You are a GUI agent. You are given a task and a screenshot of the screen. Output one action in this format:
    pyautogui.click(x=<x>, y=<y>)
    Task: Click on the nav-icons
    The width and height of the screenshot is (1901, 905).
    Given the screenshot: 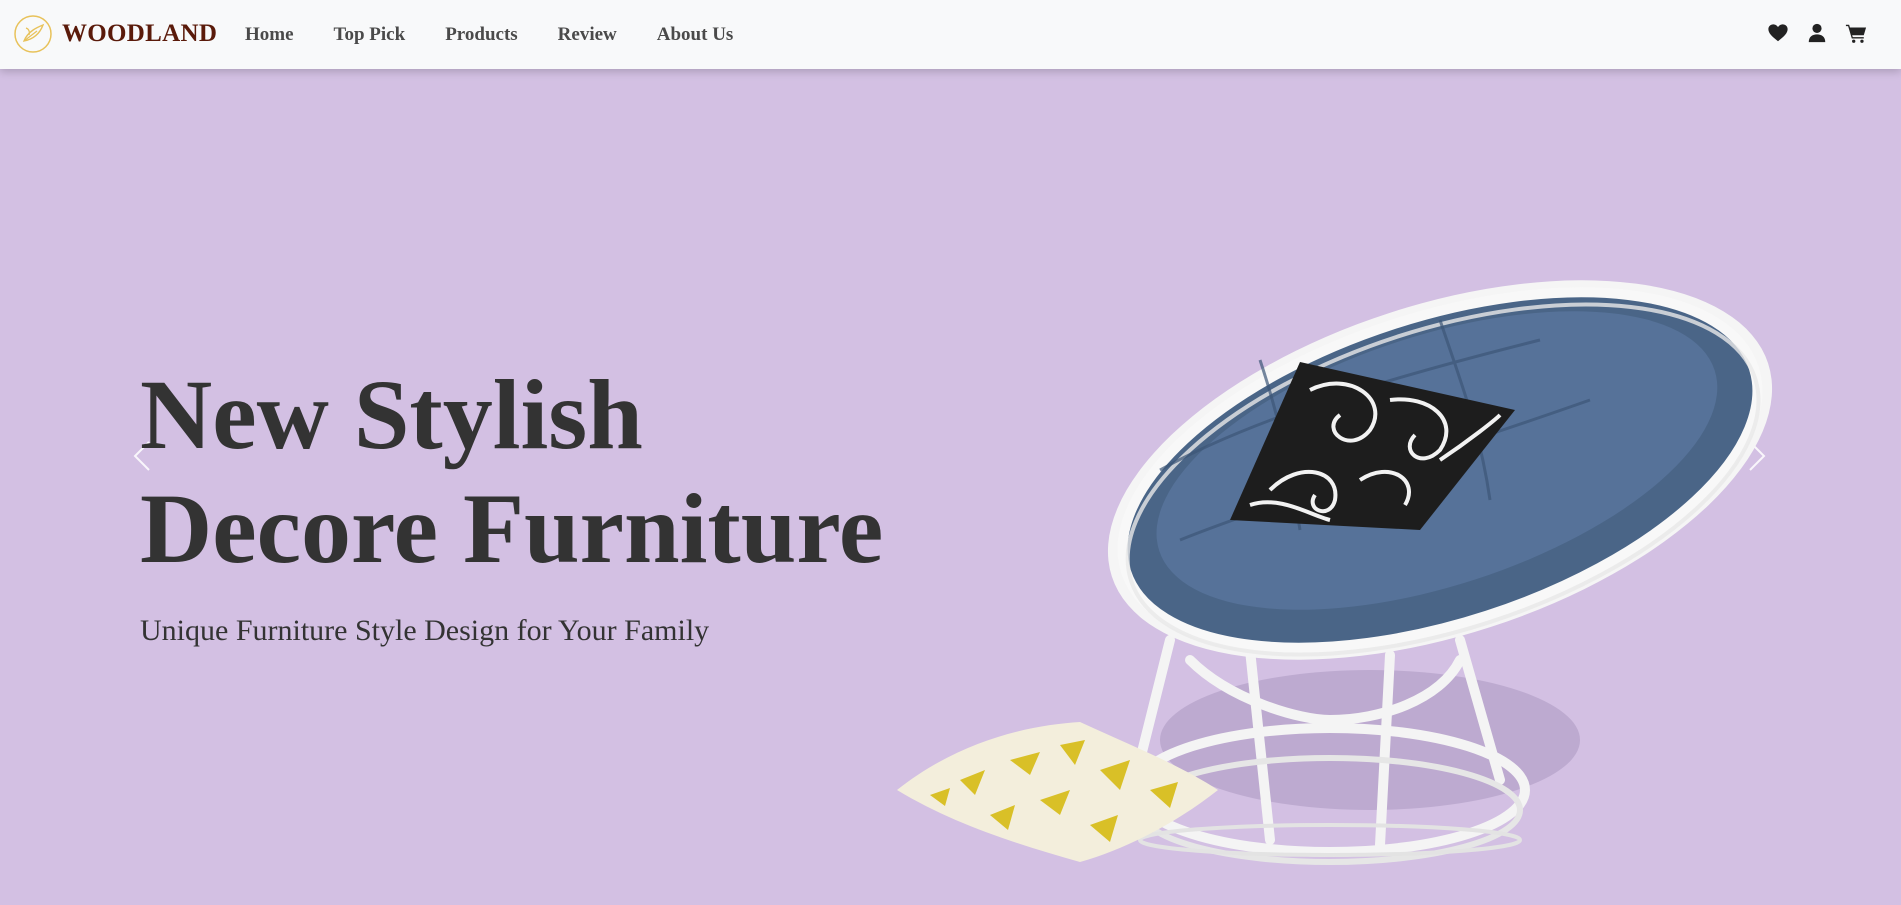 What is the action you would take?
    pyautogui.click(x=1808, y=33)
    